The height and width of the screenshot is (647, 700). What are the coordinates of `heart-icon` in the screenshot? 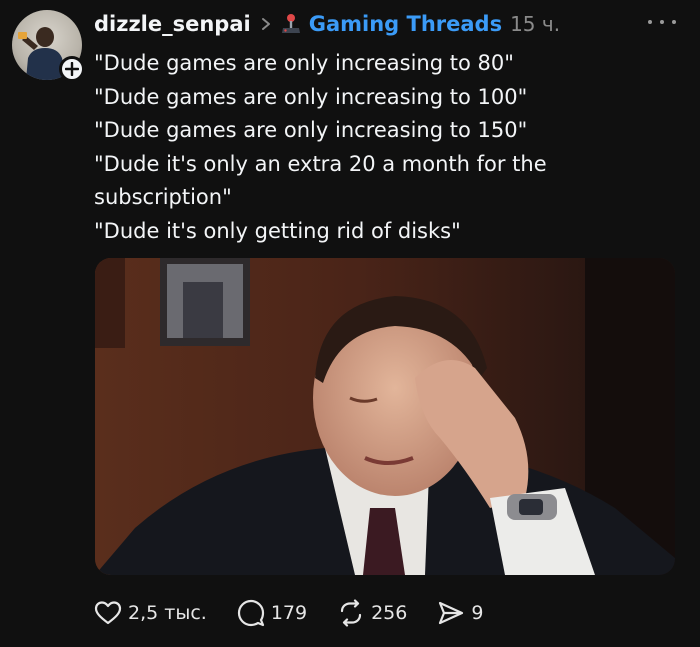 It's located at (108, 613).